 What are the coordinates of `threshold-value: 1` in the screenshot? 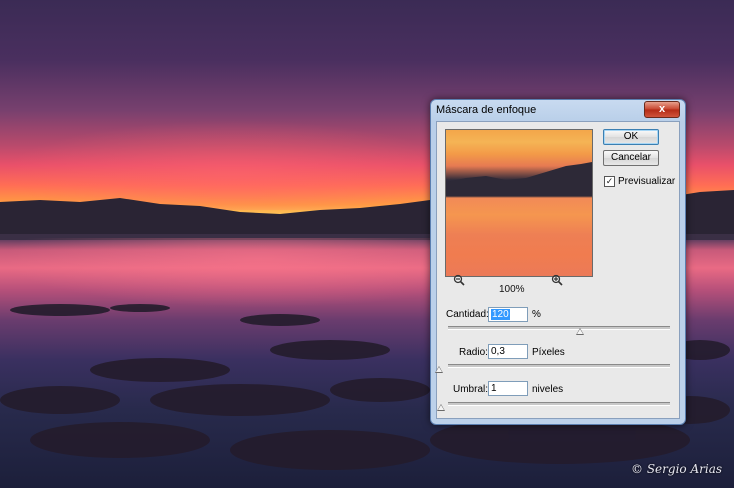 It's located at (494, 388).